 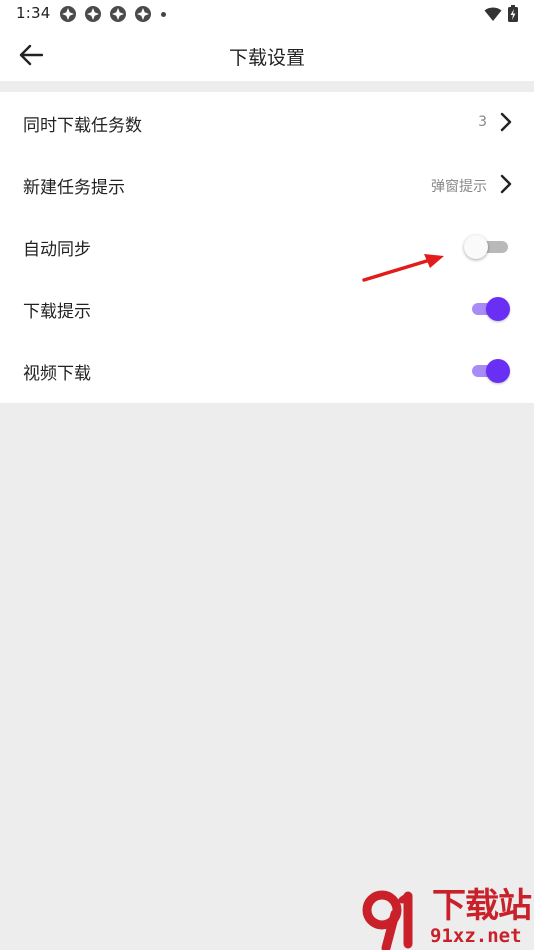 What do you see at coordinates (163, 14) in the screenshot?
I see `more-notifications-dot-icon` at bounding box center [163, 14].